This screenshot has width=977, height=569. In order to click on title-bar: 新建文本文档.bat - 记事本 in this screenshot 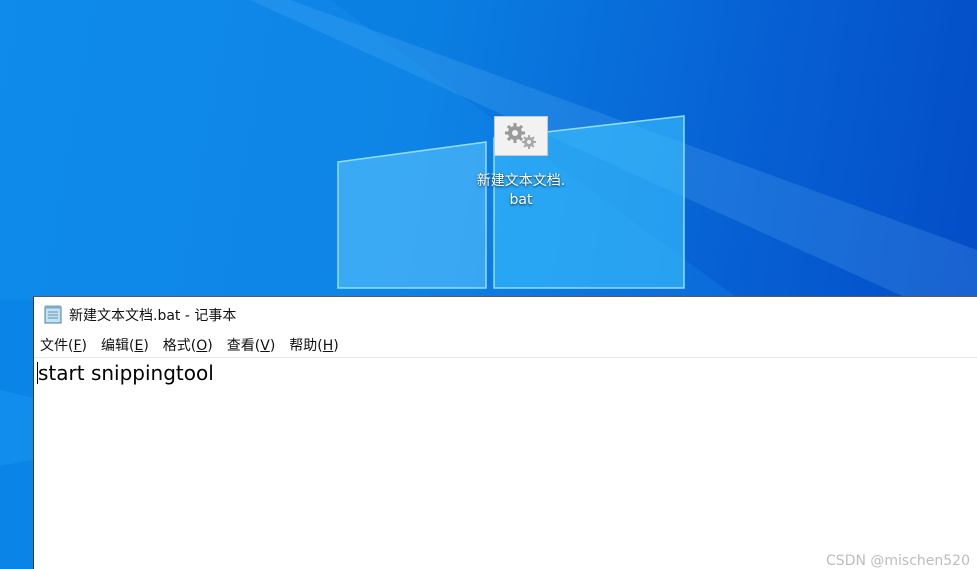, I will do `click(505, 314)`.